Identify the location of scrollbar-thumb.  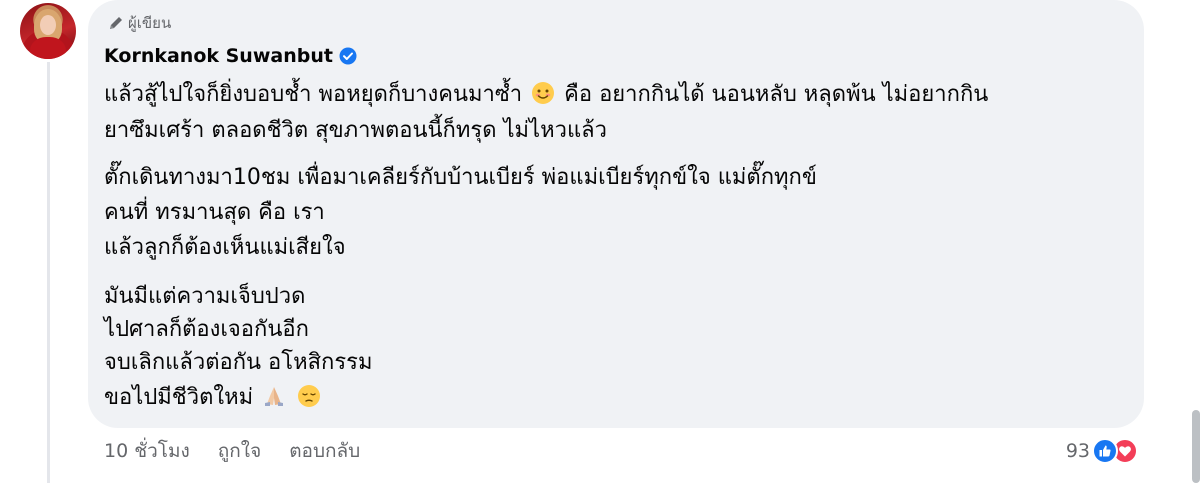
(1196, 446).